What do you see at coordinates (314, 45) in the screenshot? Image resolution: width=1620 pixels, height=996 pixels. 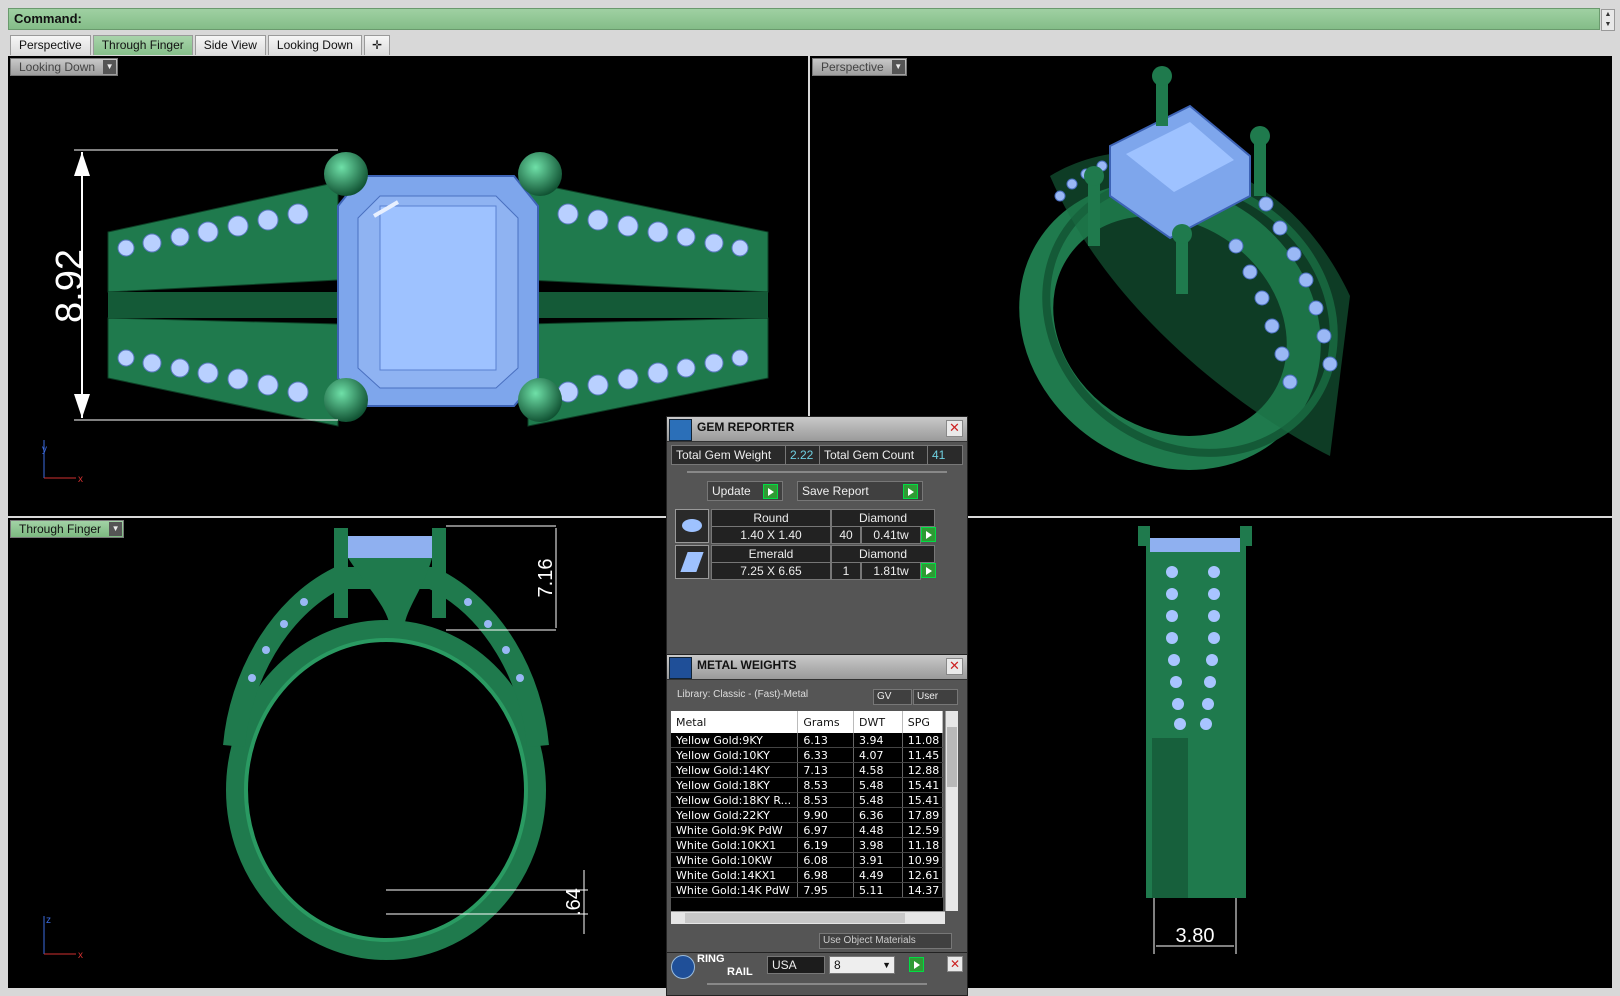 I see `tab-looking-down: Looking Down` at bounding box center [314, 45].